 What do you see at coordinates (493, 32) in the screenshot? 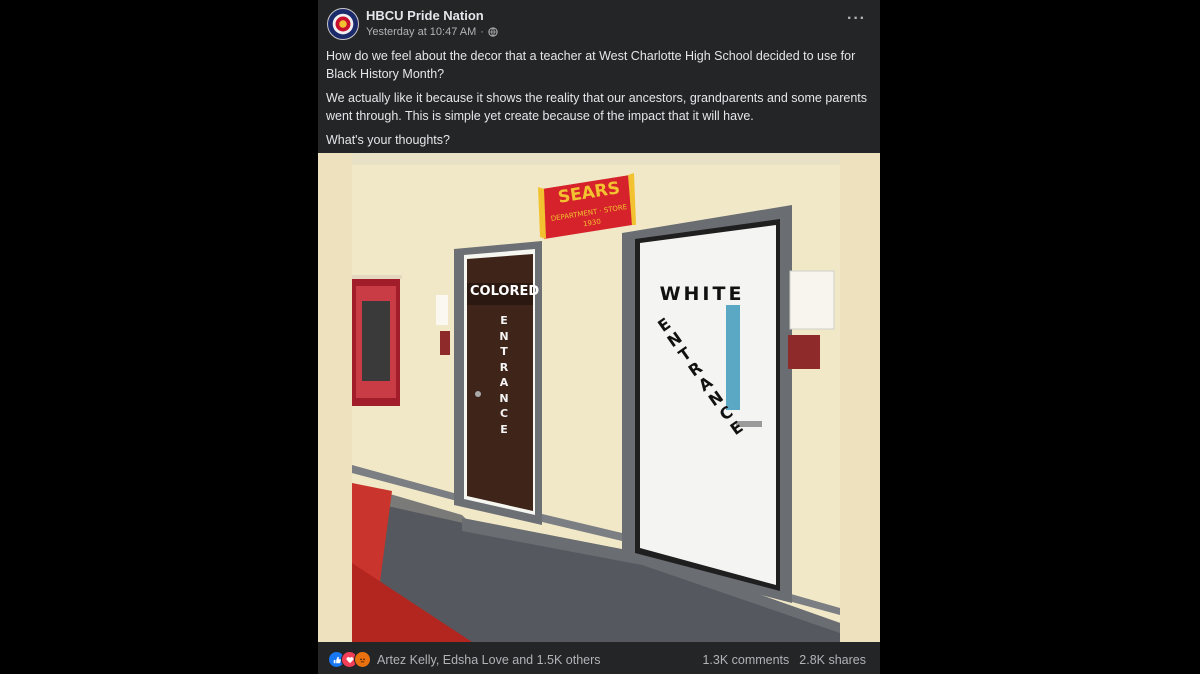
I see `globe-icon` at bounding box center [493, 32].